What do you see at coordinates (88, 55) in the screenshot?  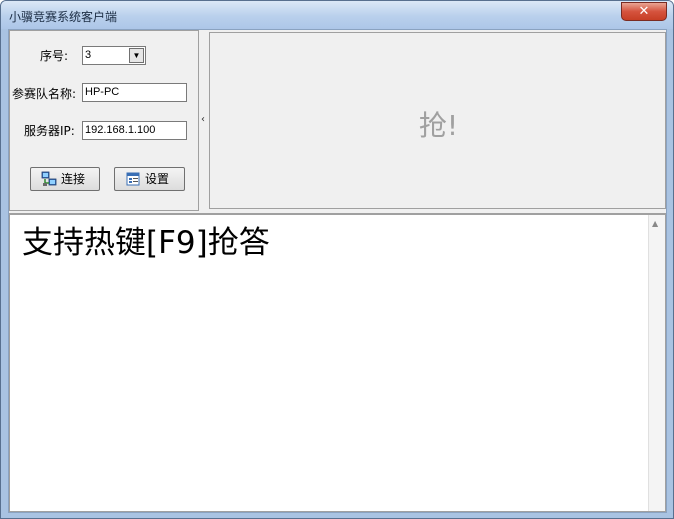 I see `seq-value: 3` at bounding box center [88, 55].